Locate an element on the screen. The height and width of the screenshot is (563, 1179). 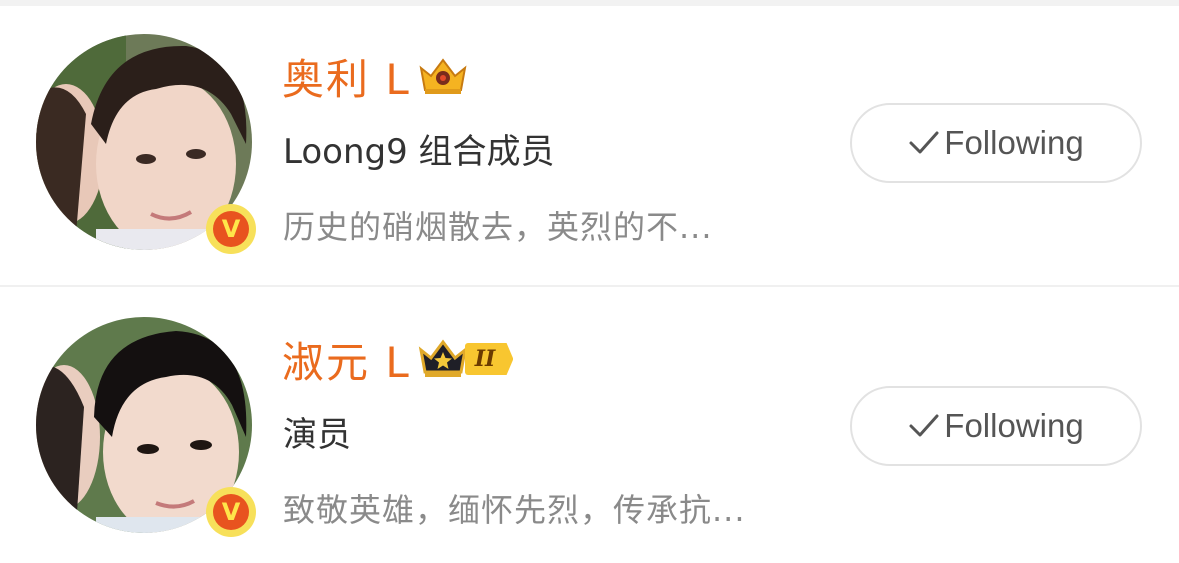
user-name: 奥利 L is located at coordinates (346, 76).